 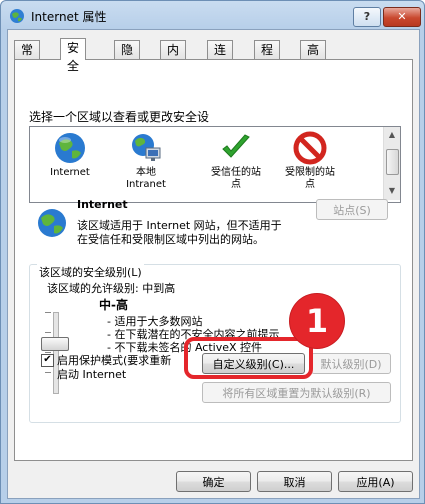 I want to click on scroll-thumb, so click(x=392, y=162).